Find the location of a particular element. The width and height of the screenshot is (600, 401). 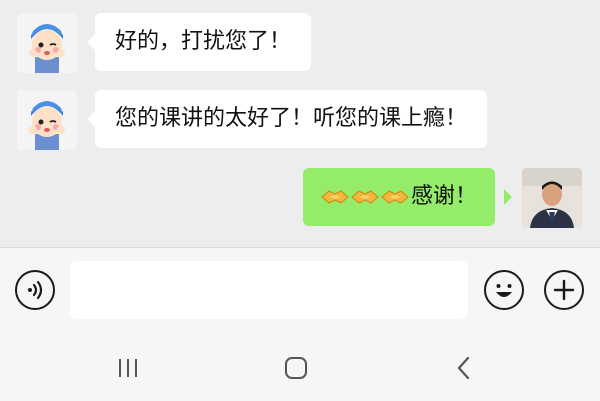

more-button is located at coordinates (564, 290).